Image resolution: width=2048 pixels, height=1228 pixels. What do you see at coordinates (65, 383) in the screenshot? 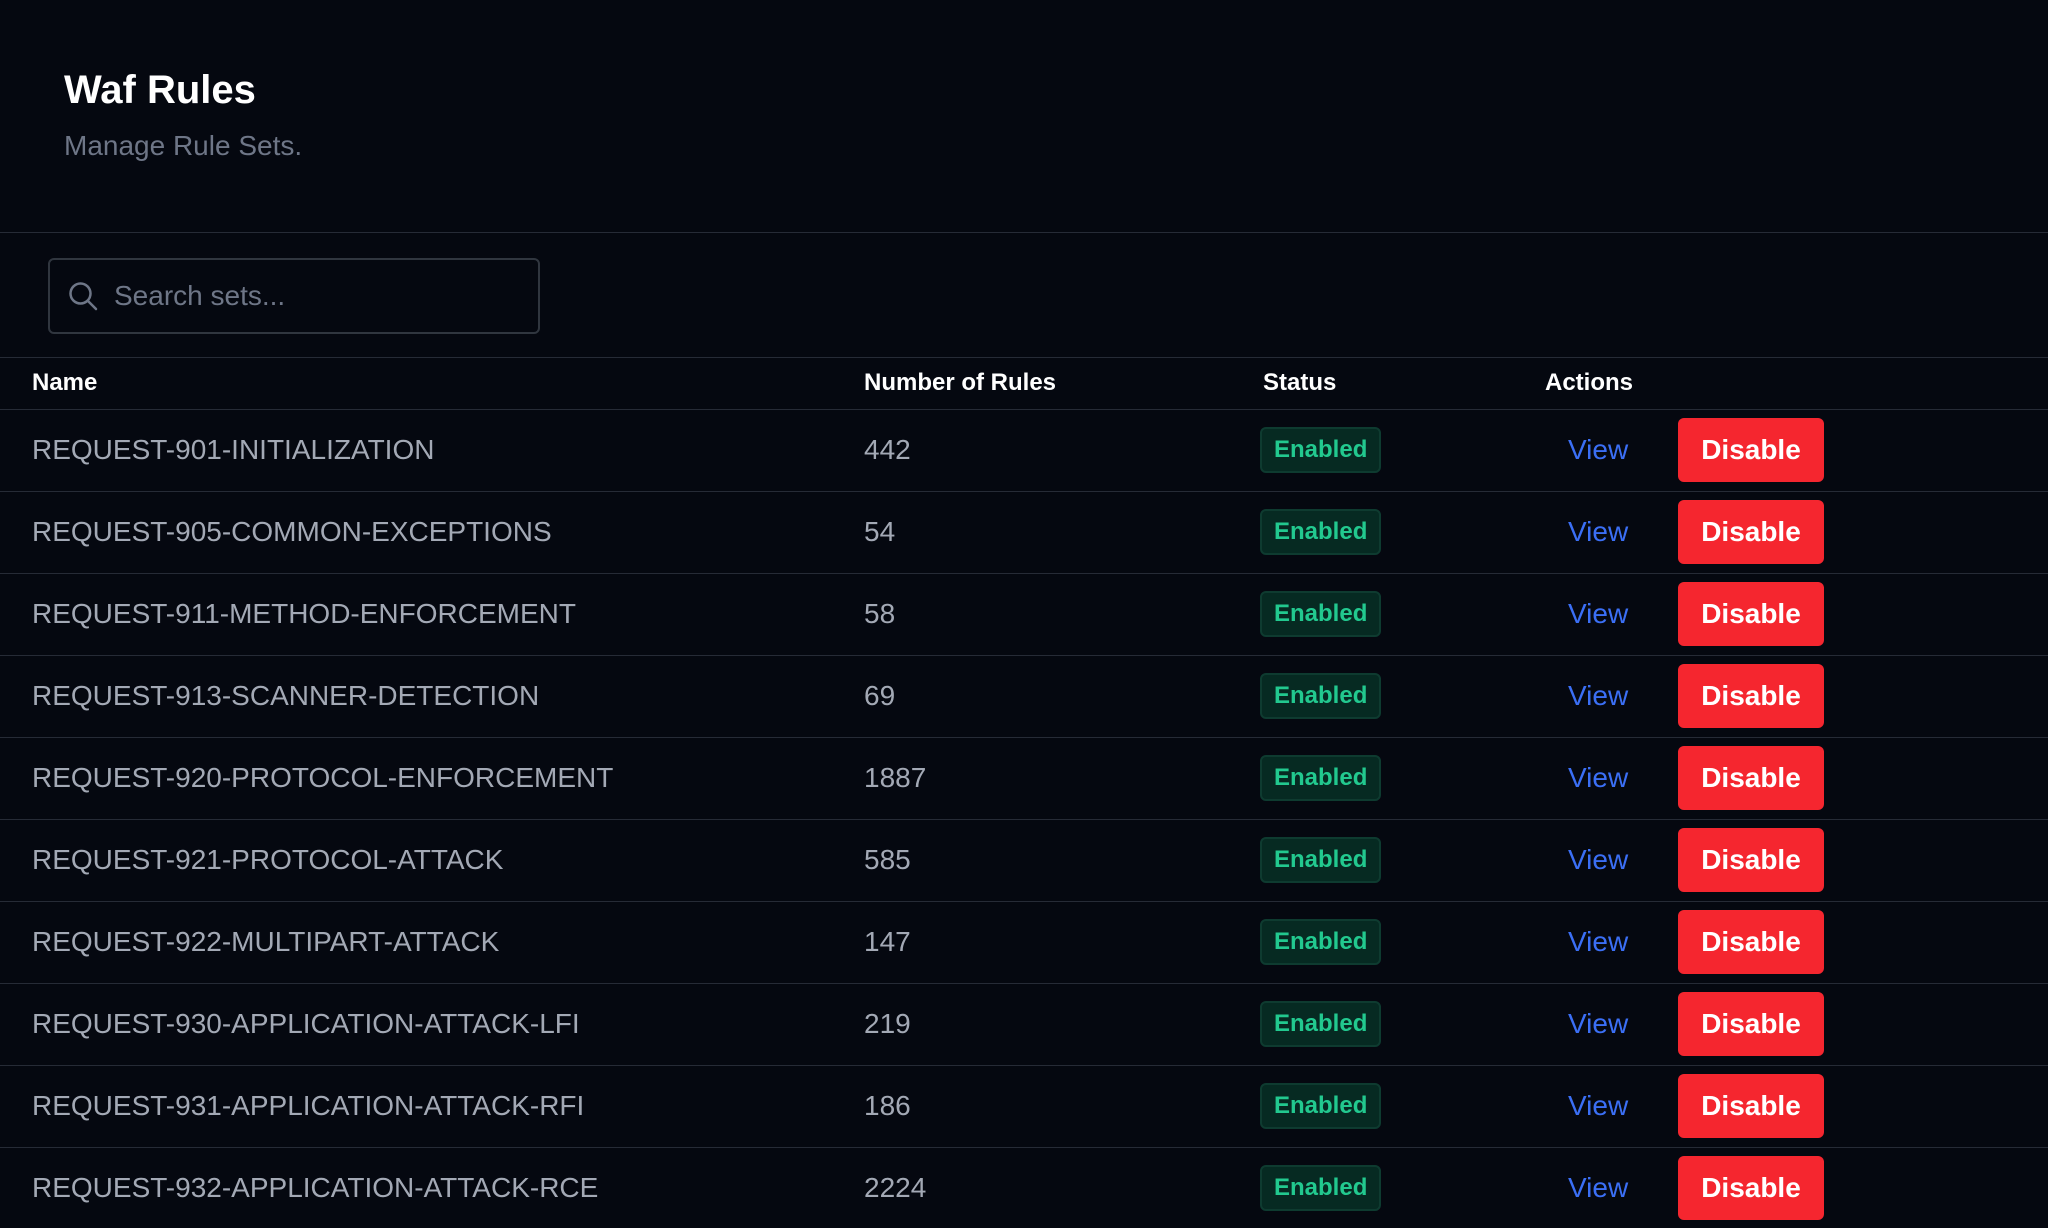
I see `column-header-name: Name` at bounding box center [65, 383].